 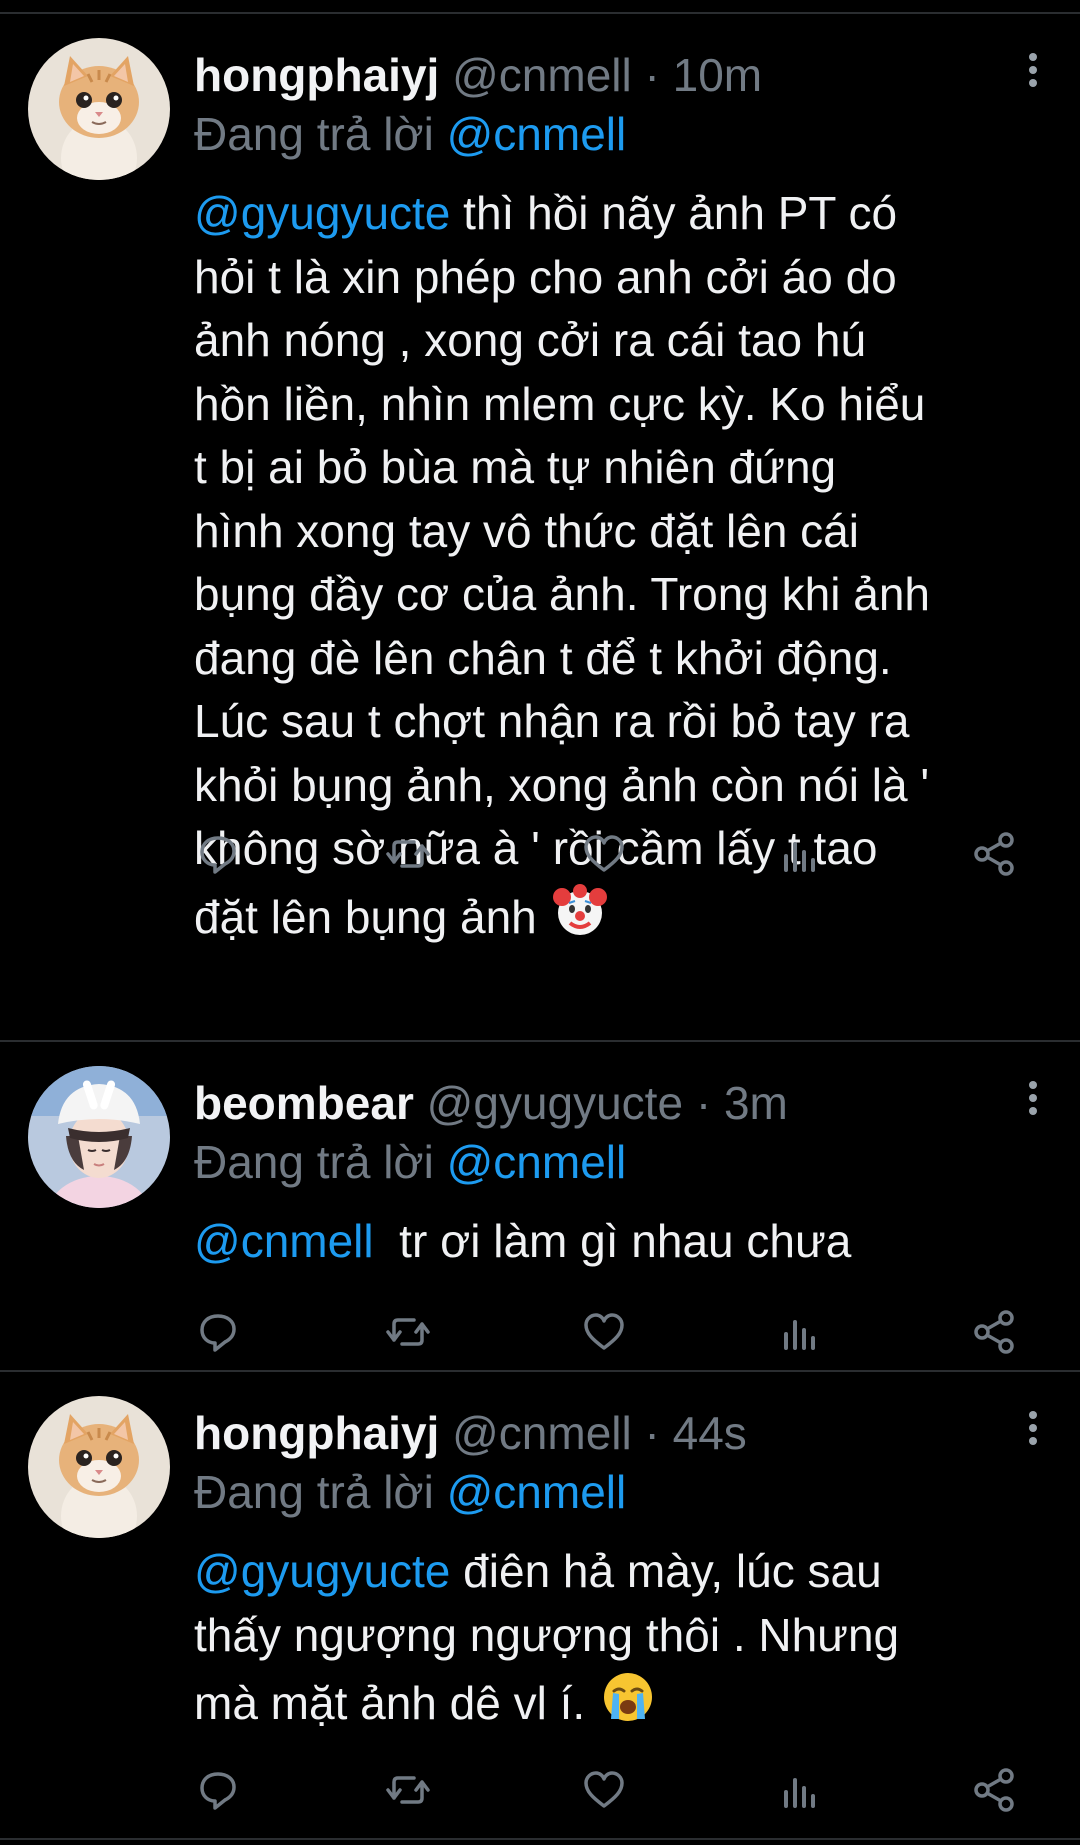 What do you see at coordinates (515, 467) in the screenshot?
I see `text-line: t bị ai bỏ bùa mà tự nhiên đứng` at bounding box center [515, 467].